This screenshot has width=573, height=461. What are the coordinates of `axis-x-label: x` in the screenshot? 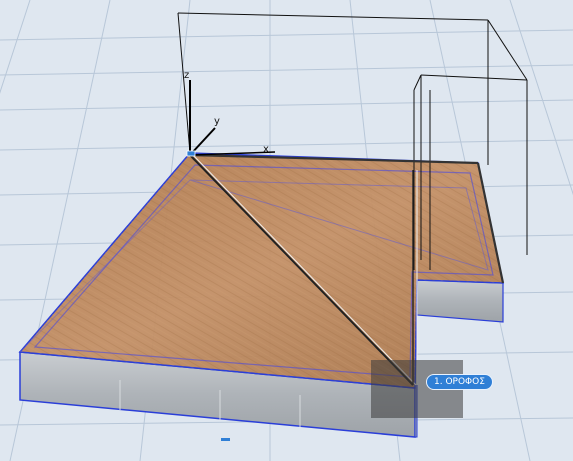 It's located at (266, 149).